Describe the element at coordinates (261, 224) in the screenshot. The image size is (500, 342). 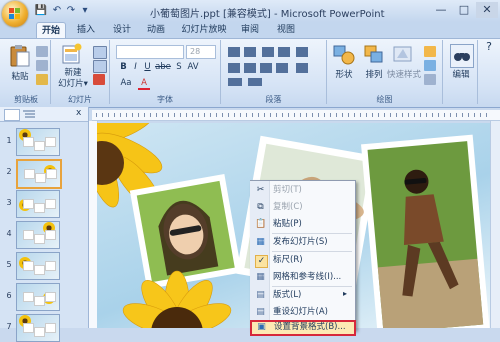
I see `clipboard-icon: 📋` at that location.